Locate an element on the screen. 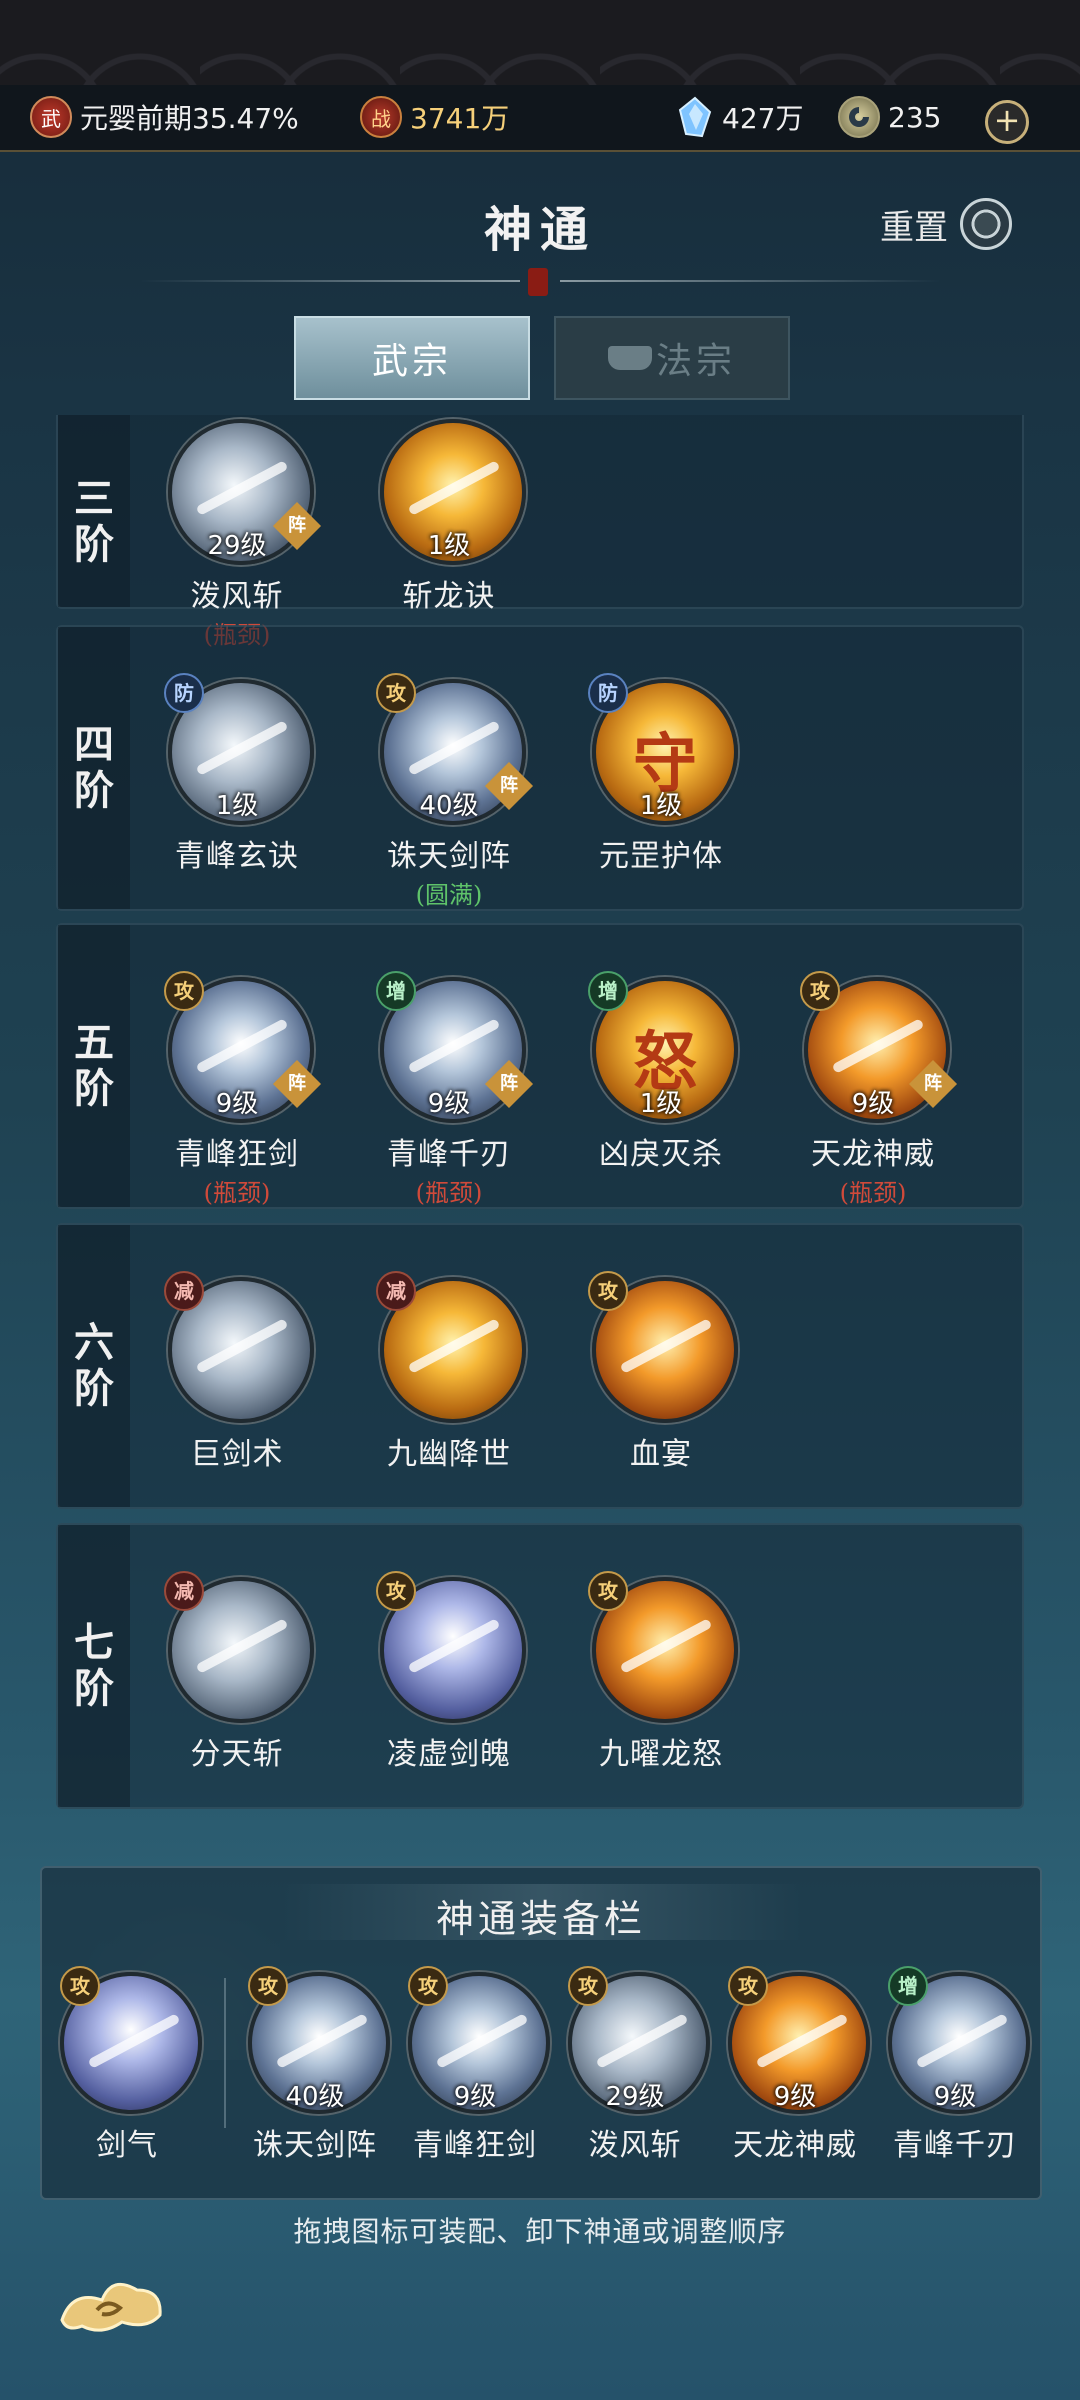 The image size is (1080, 2400). reset-button: 重置 is located at coordinates (946, 224).